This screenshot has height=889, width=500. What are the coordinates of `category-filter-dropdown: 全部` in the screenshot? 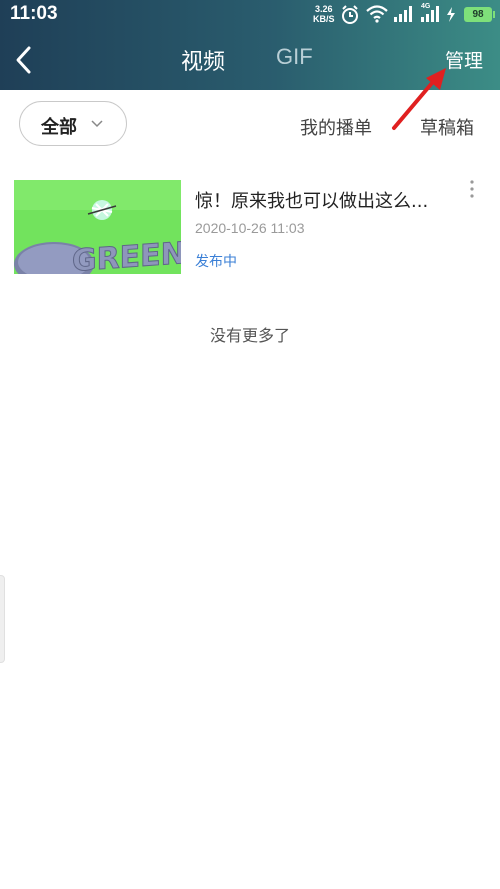 It's located at (73, 123).